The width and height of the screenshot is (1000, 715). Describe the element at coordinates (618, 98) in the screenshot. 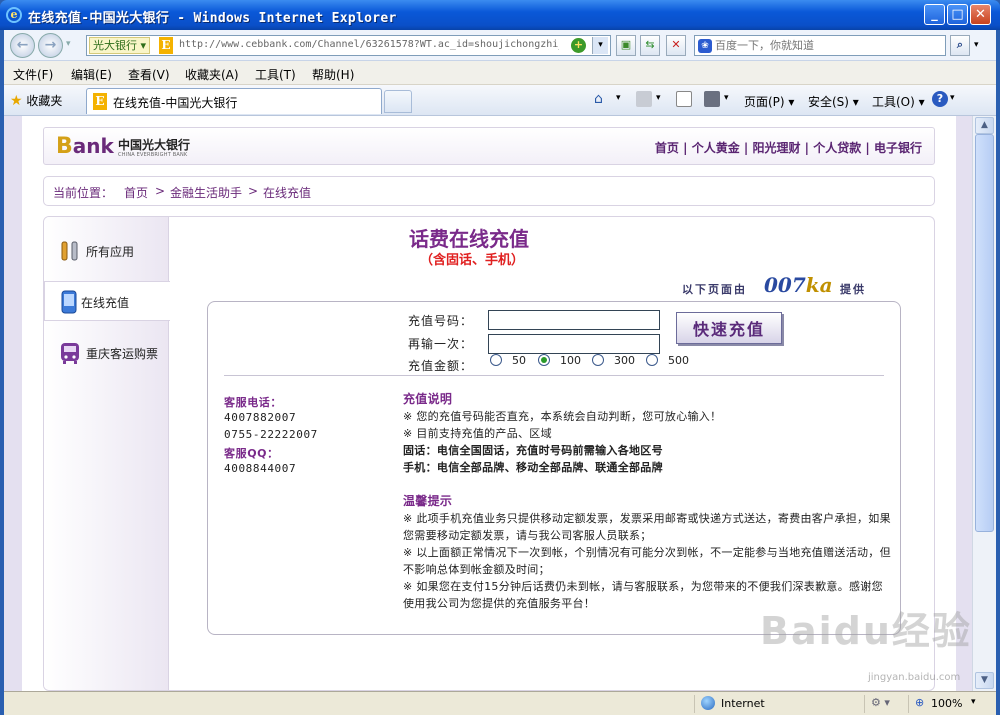

I see `home-dropdown-icon: ▾` at that location.